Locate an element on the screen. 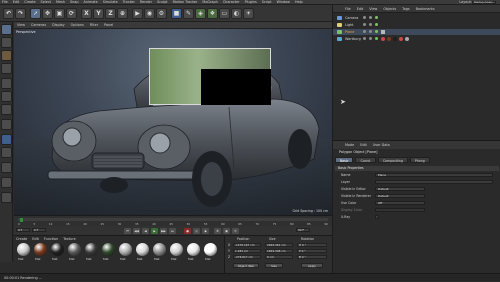  position-z-field: -276.617 cm is located at coordinates (247, 257).